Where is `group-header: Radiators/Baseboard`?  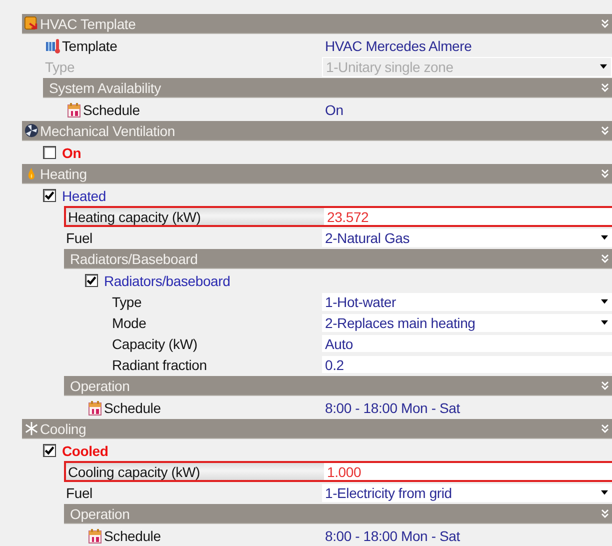
group-header: Radiators/Baseboard is located at coordinates (338, 259).